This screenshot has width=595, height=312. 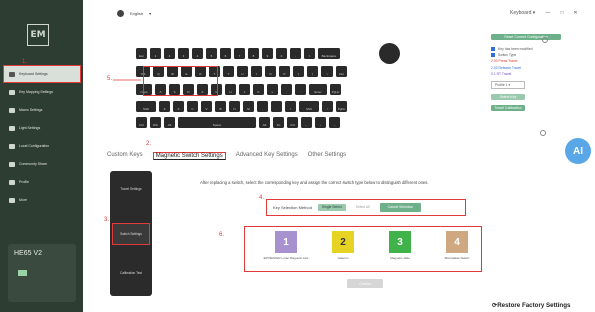 I want to click on key-0-11: -, so click(x=295, y=53).